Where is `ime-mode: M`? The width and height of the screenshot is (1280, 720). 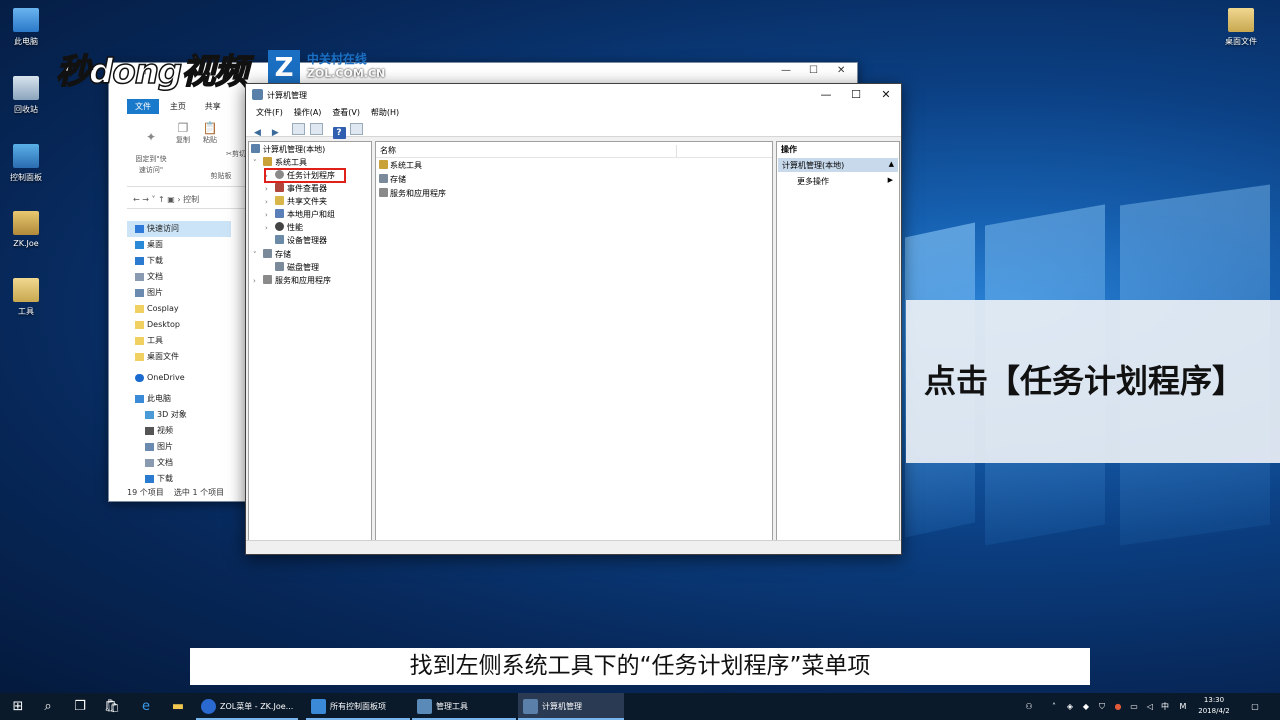 ime-mode: M is located at coordinates (1183, 706).